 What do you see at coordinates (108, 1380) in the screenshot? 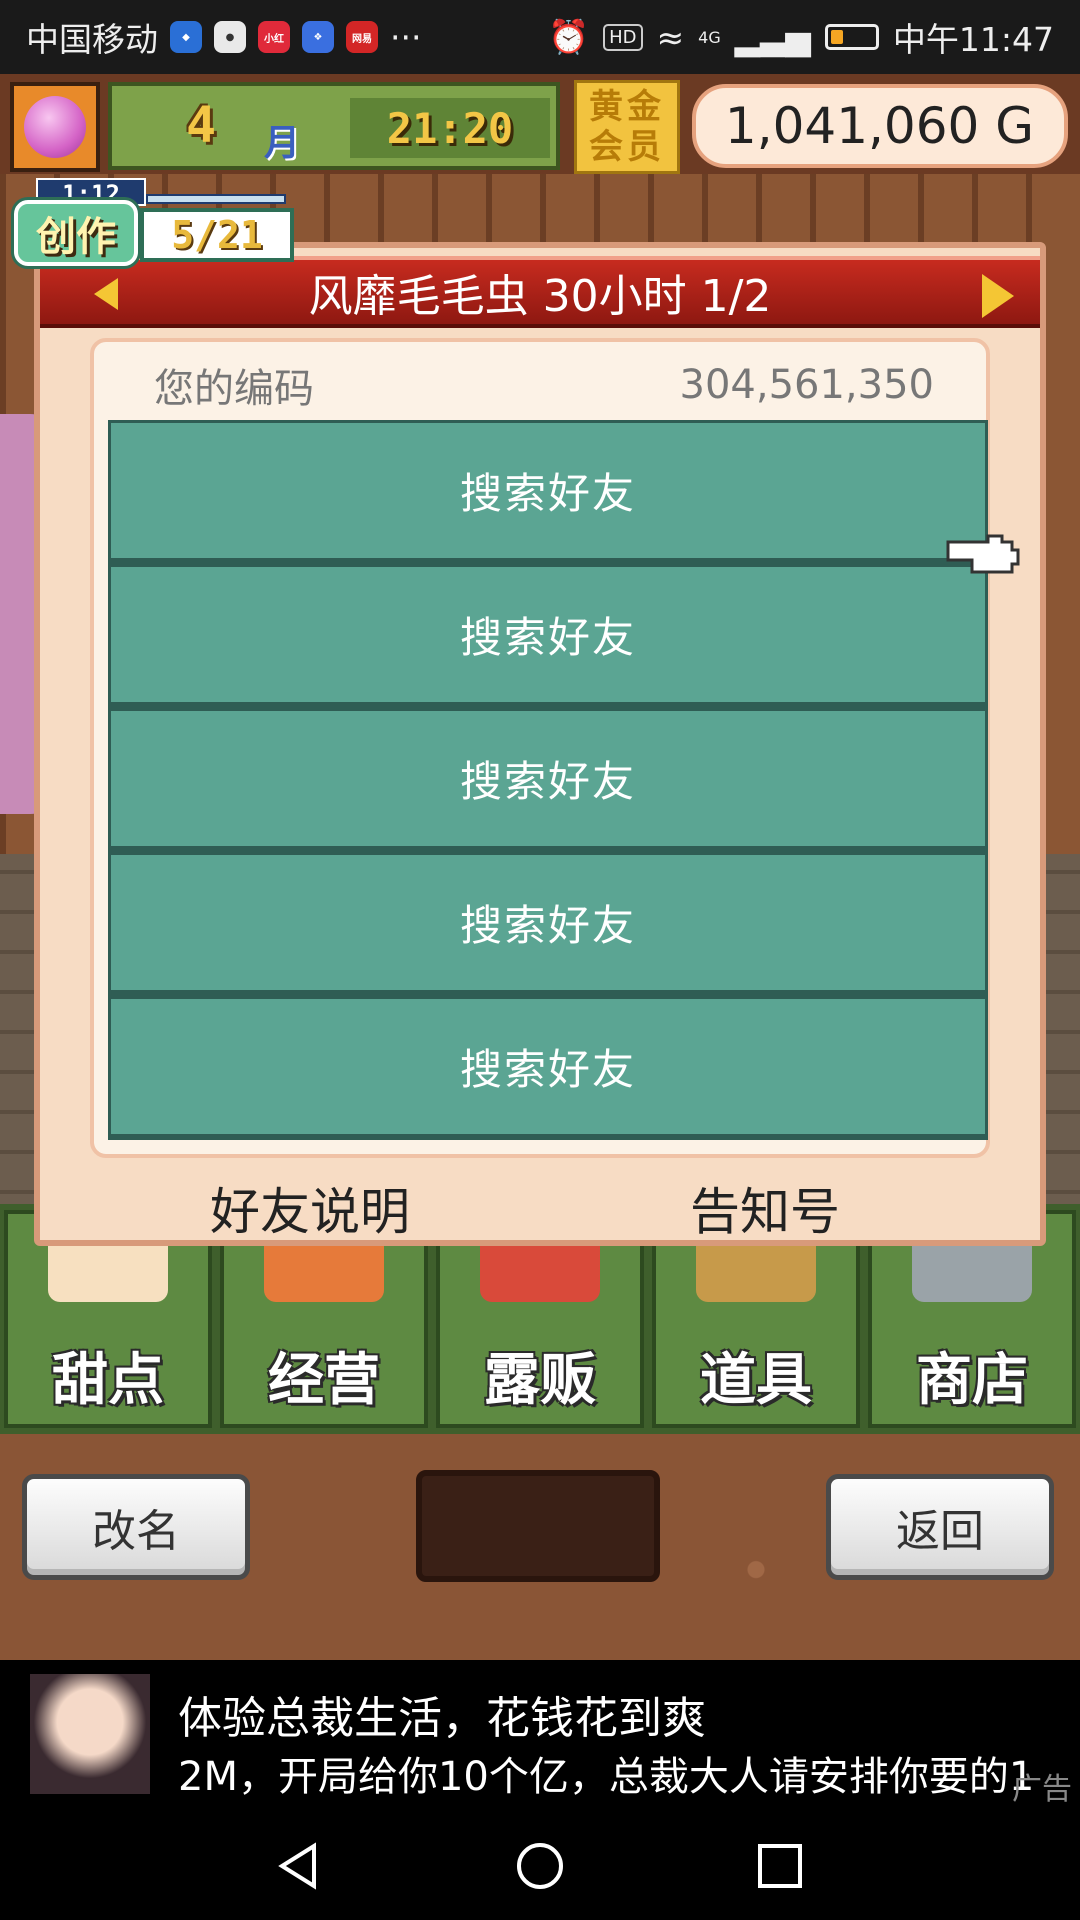
I see `category-label: 甜点` at bounding box center [108, 1380].